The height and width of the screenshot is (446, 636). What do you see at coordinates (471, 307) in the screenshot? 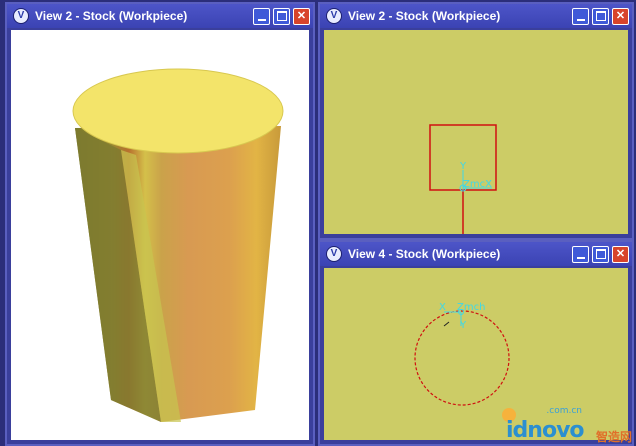
I see `origin-label: Zmch` at bounding box center [471, 307].